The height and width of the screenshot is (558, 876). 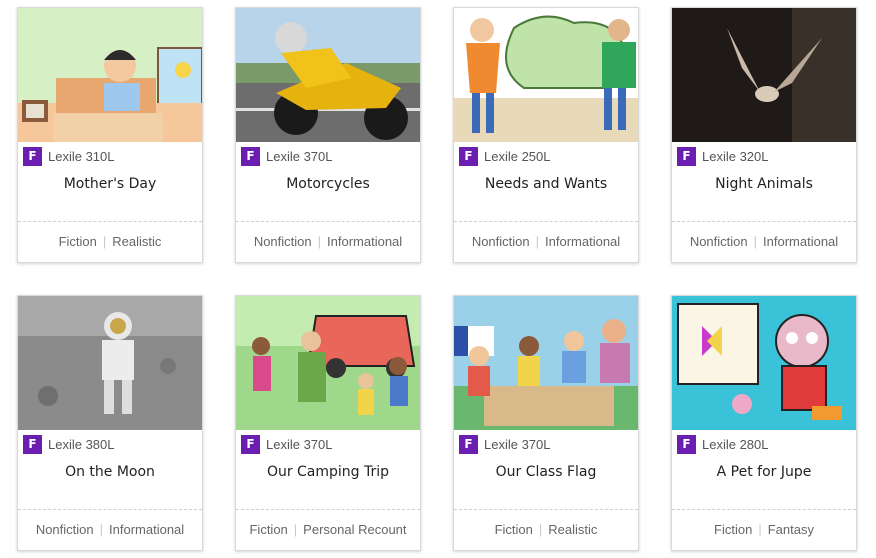 What do you see at coordinates (764, 184) in the screenshot?
I see `book-title: Night Animals` at bounding box center [764, 184].